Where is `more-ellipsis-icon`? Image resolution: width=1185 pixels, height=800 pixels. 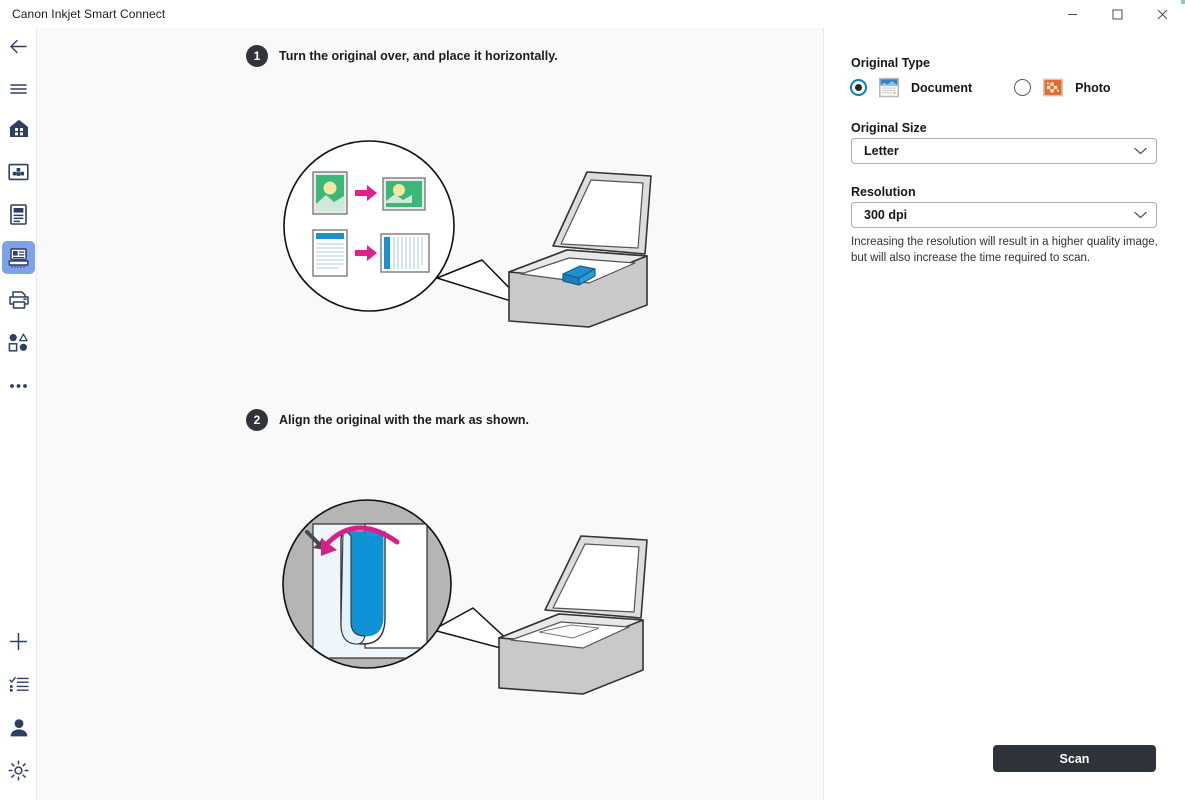
more-ellipsis-icon is located at coordinates (18, 386).